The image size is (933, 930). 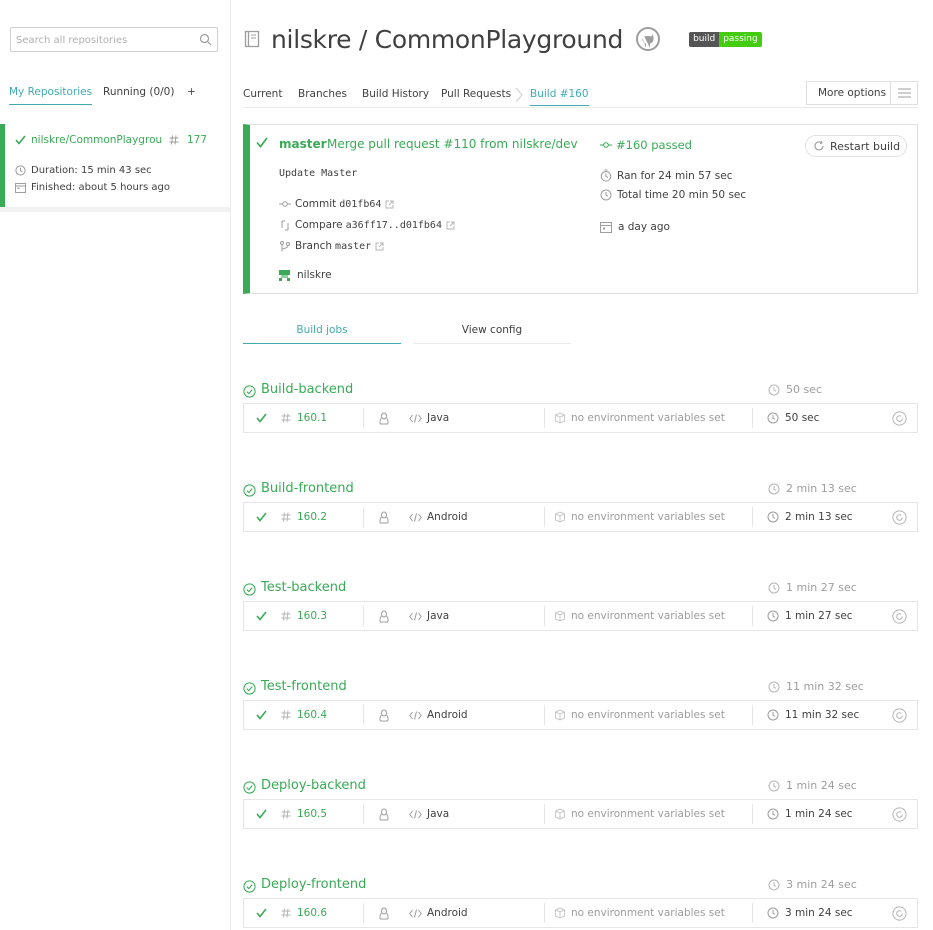 I want to click on job-language: Android, so click(x=447, y=715).